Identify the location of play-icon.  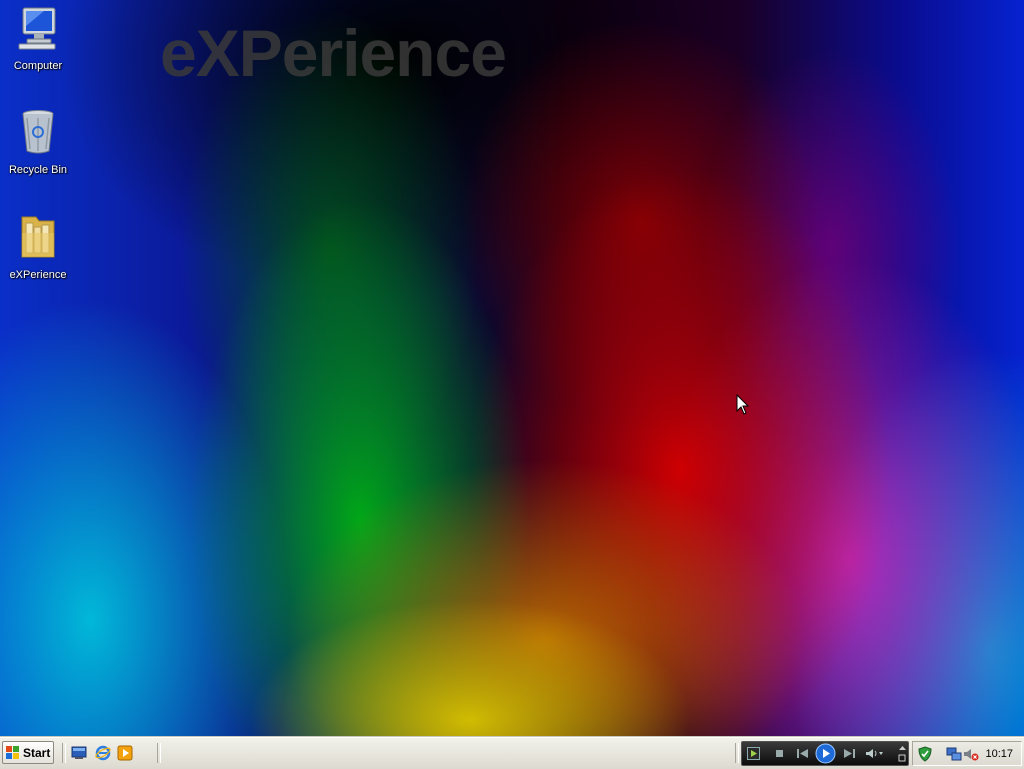
(825, 753).